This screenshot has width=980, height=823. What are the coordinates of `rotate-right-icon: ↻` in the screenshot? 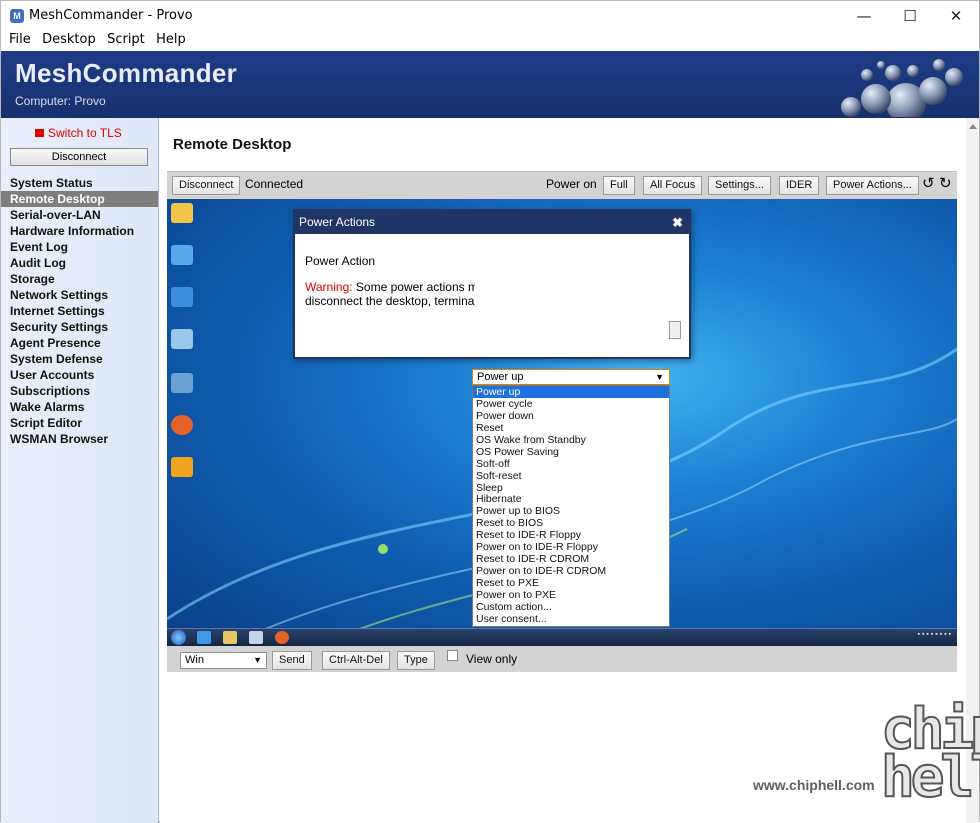 It's located at (945, 183).